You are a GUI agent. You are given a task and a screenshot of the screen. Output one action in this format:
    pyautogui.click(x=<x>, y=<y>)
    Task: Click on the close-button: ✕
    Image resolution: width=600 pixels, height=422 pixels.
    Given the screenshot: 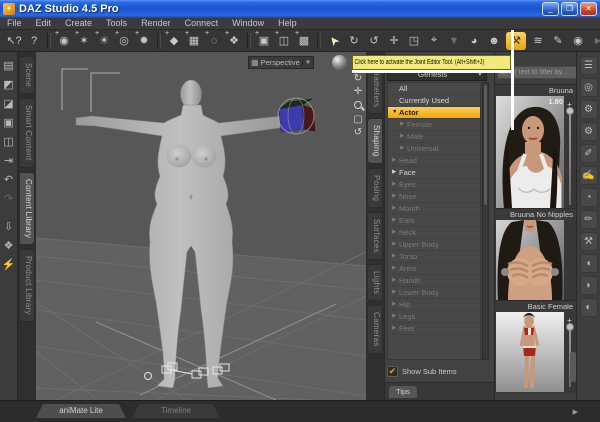 What is the action you would take?
    pyautogui.click(x=588, y=9)
    